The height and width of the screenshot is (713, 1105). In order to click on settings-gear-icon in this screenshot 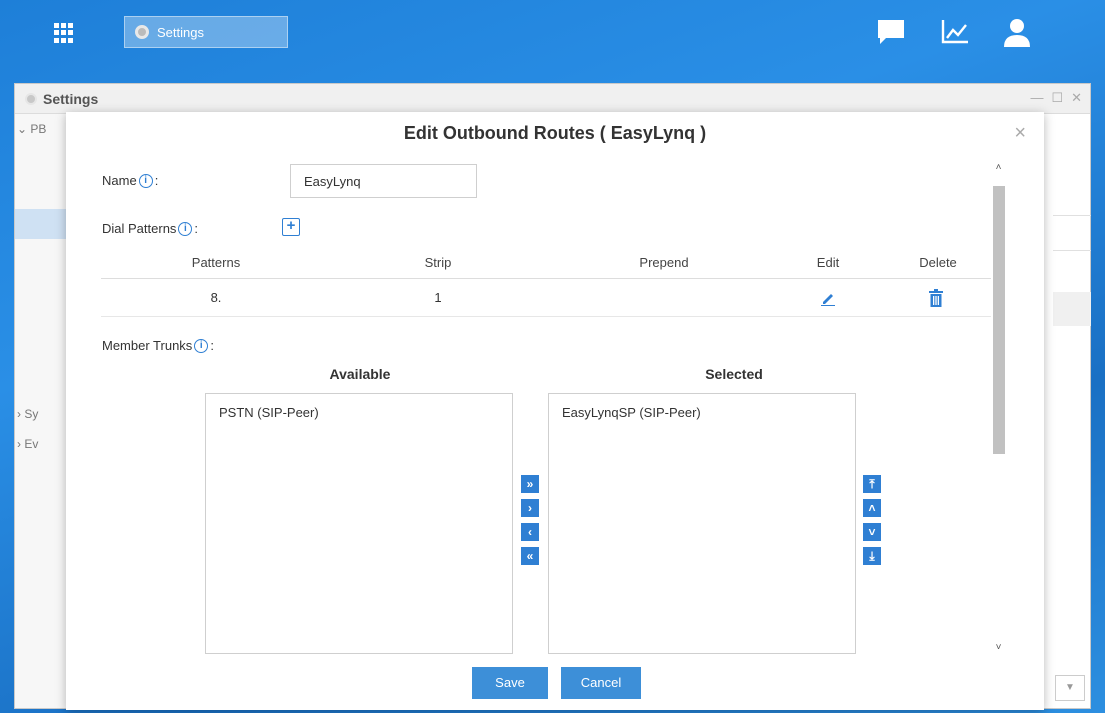, I will do `click(31, 98)`.